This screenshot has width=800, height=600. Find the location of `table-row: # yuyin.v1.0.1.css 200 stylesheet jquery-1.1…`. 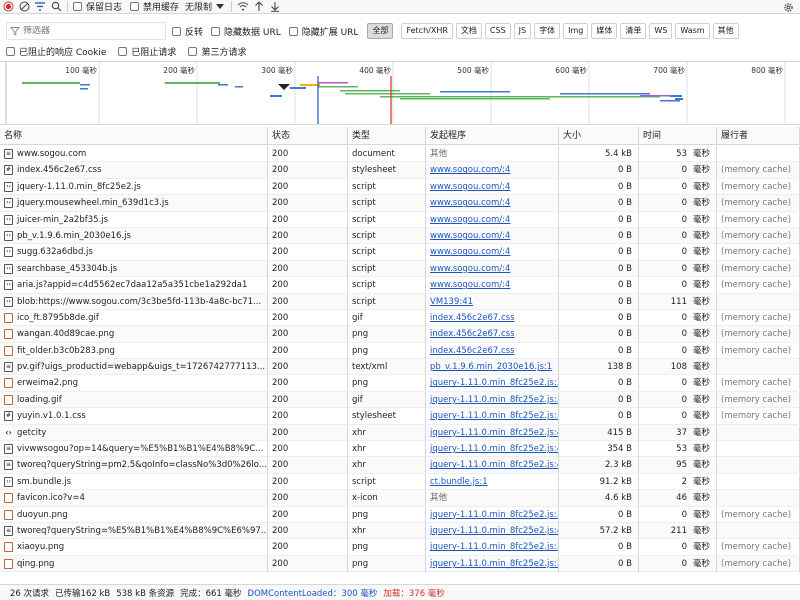

table-row: # yuyin.v1.0.1.css 200 stylesheet jquery-1.1… is located at coordinates (400, 416).